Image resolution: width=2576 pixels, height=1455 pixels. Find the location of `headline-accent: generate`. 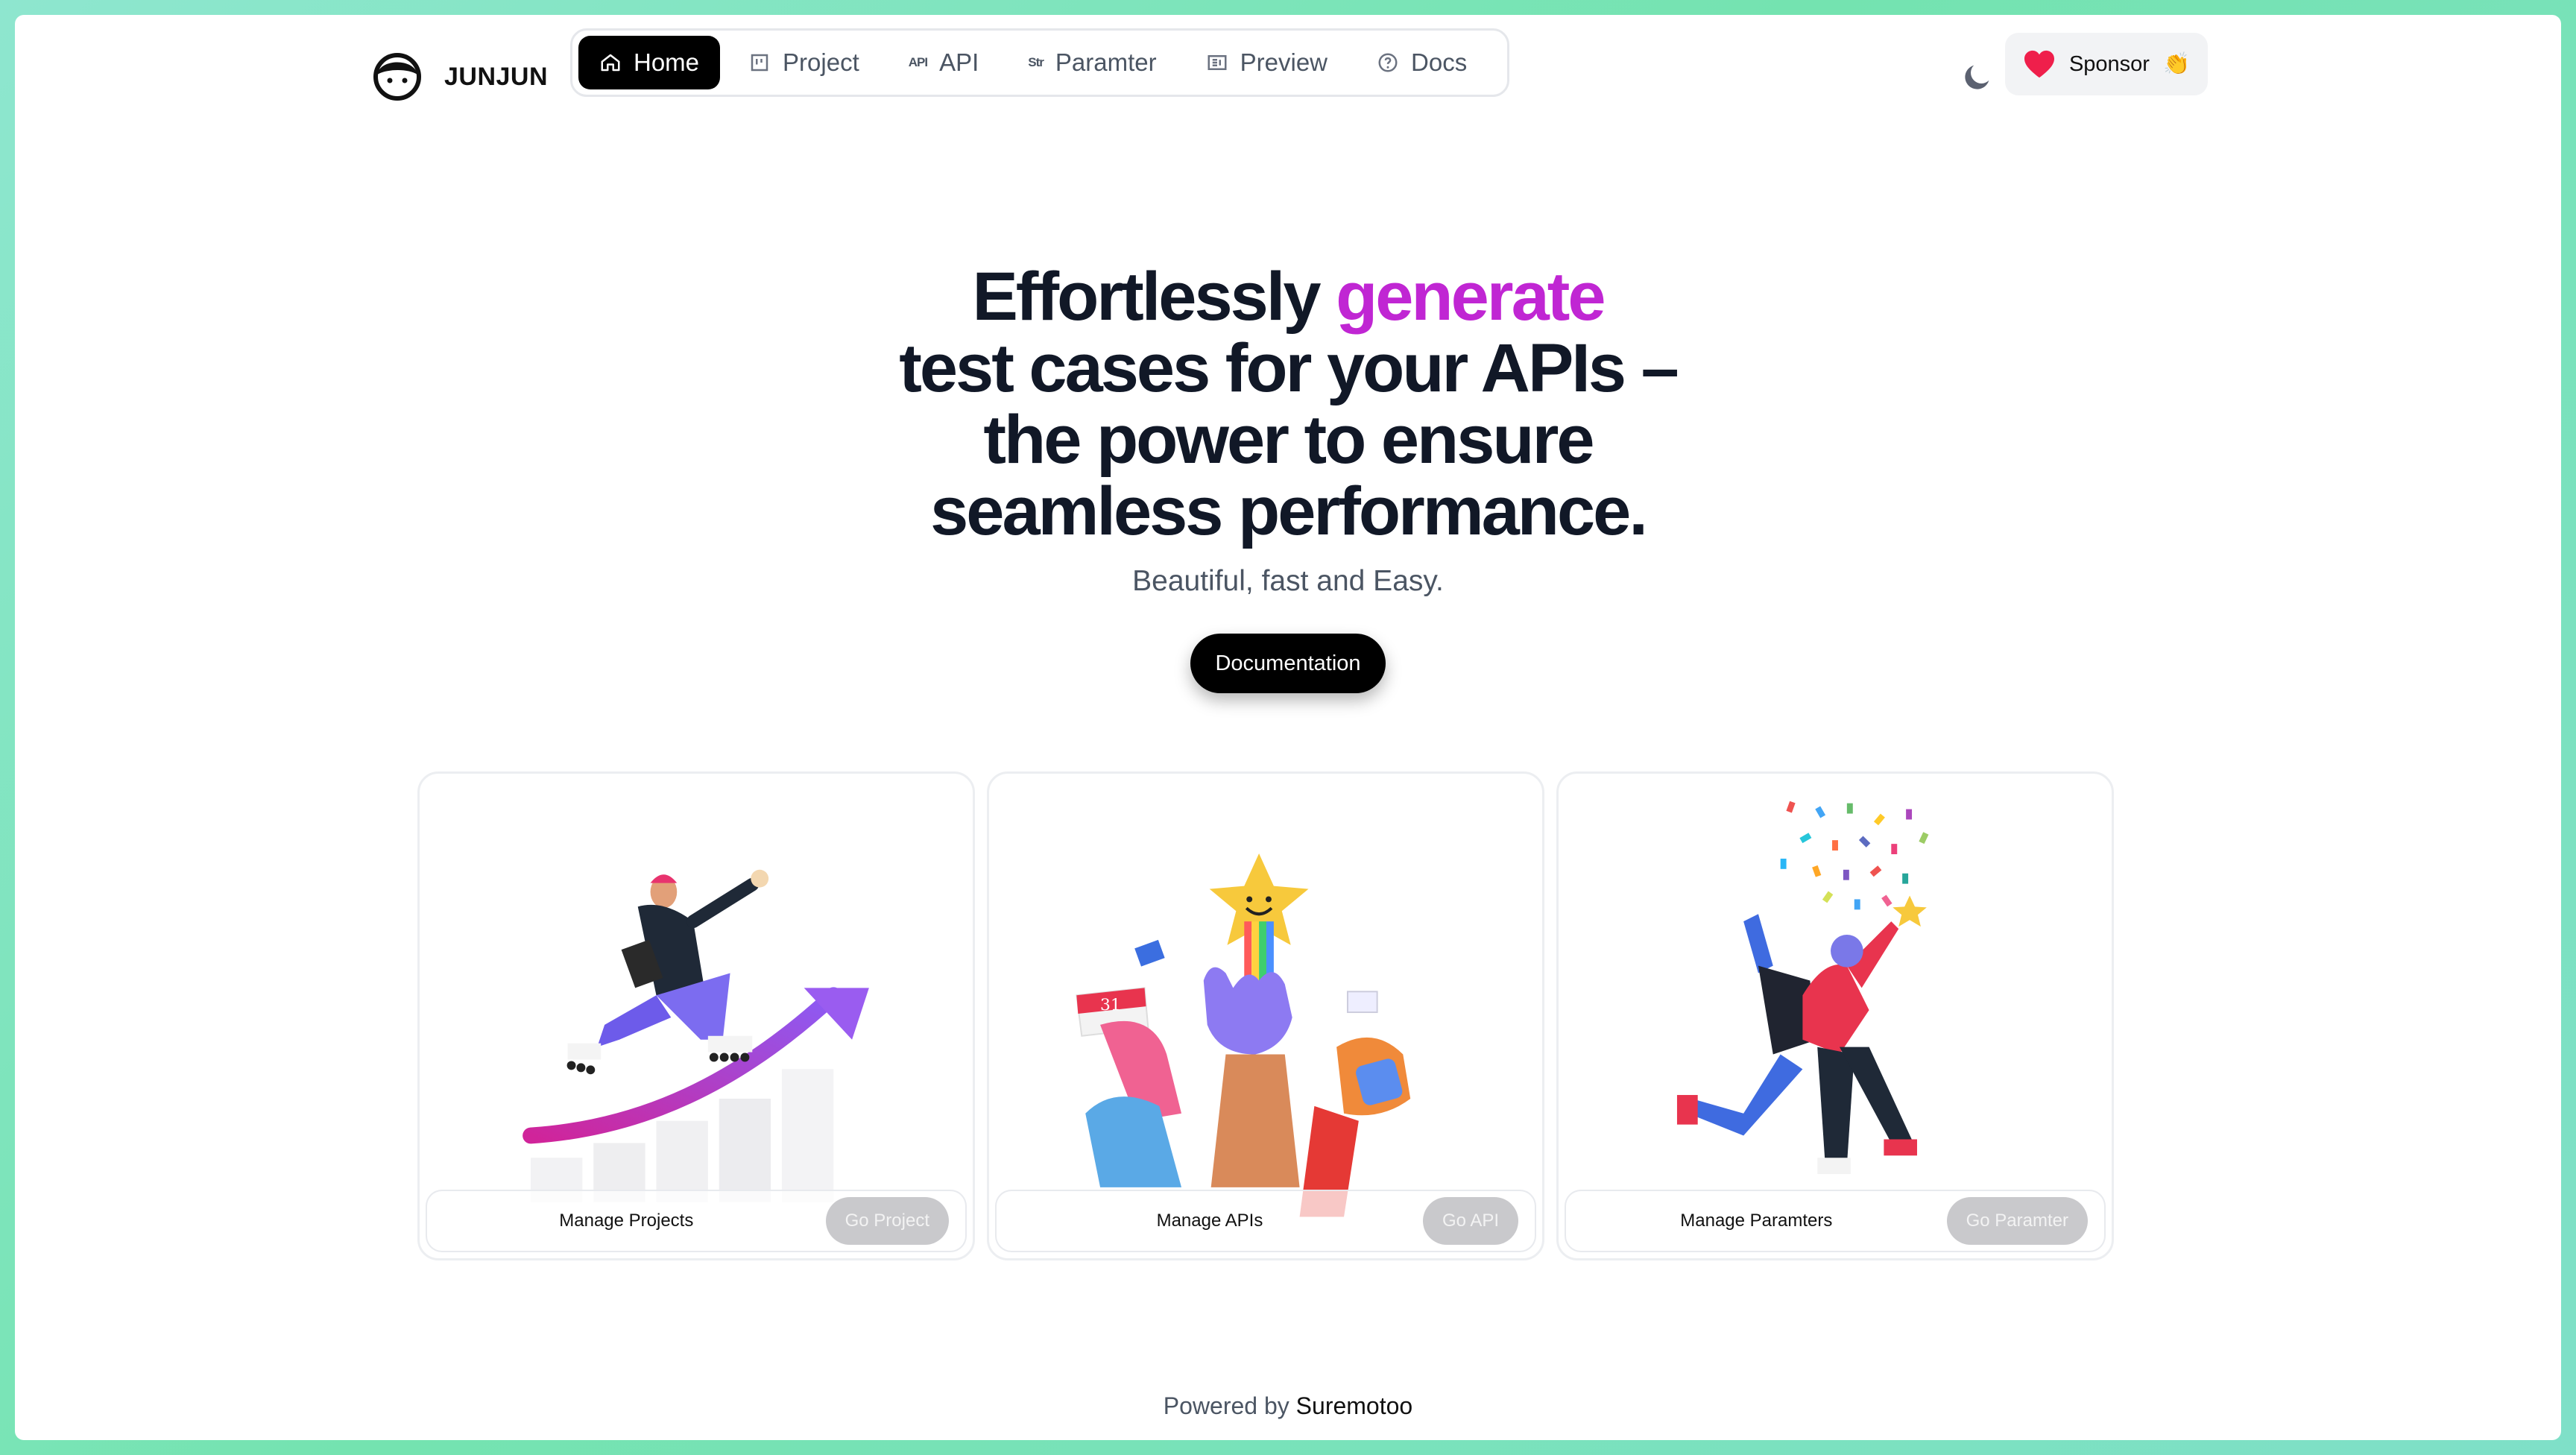

headline-accent: generate is located at coordinates (1471, 297).